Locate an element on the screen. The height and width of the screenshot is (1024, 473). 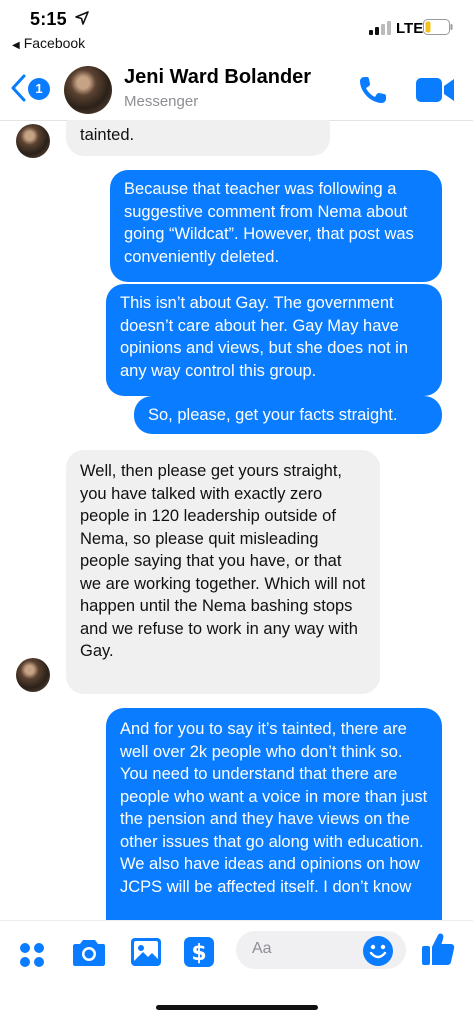
message-input: Aa is located at coordinates (321, 950).